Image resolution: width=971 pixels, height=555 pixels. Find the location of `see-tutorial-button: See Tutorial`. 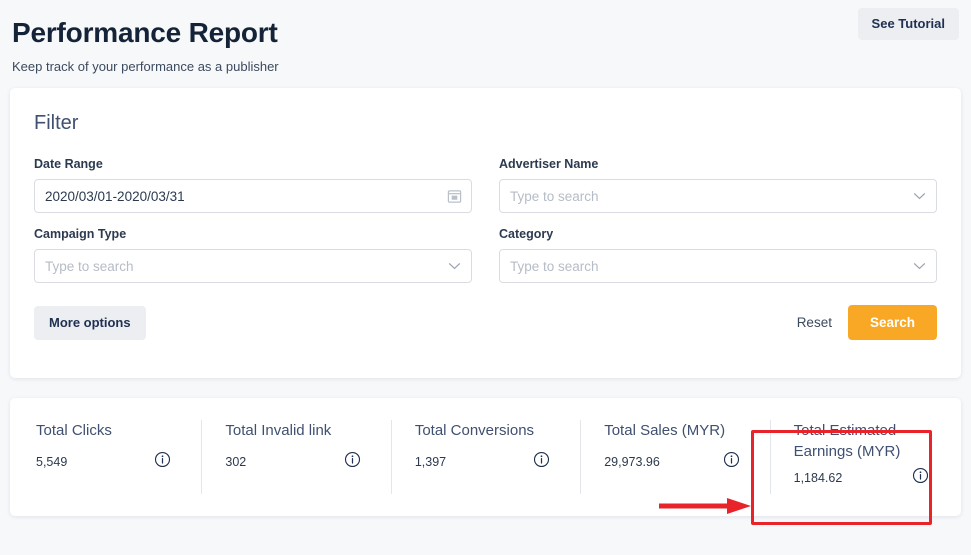

see-tutorial-button: See Tutorial is located at coordinates (908, 24).